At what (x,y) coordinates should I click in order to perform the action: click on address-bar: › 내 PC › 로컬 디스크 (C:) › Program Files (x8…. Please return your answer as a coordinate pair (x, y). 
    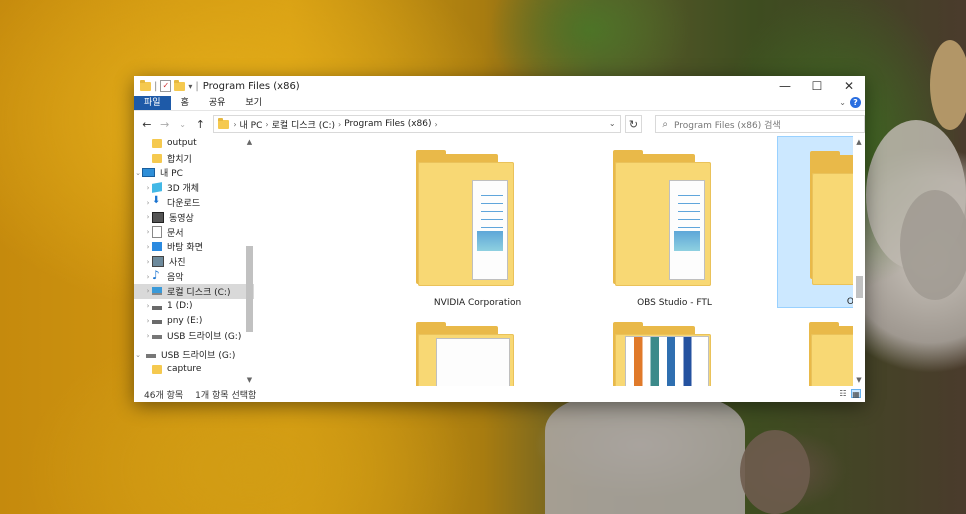
    Looking at the image, I should click on (417, 124).